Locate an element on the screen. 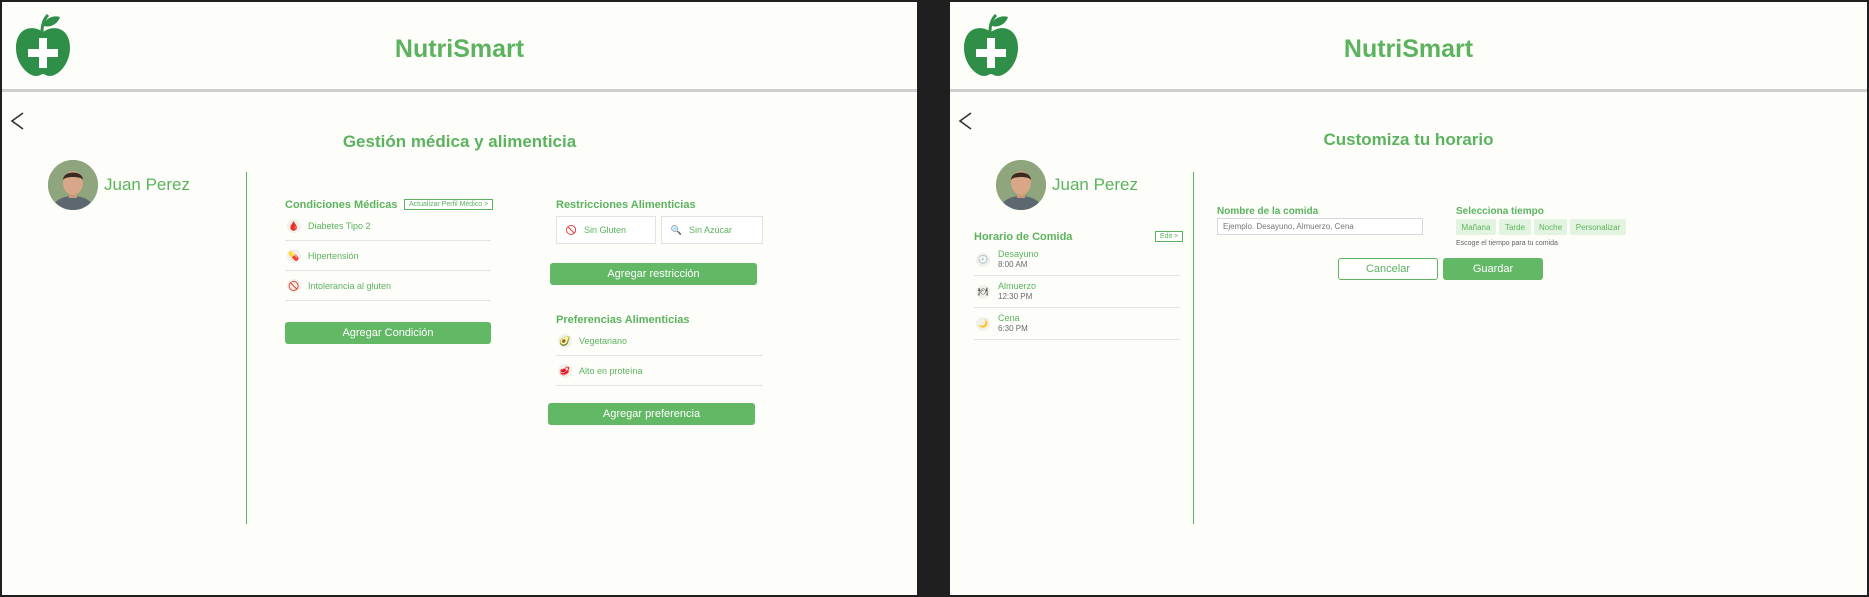 This screenshot has height=597, width=1869. condition-label: Hipertensión is located at coordinates (333, 256).